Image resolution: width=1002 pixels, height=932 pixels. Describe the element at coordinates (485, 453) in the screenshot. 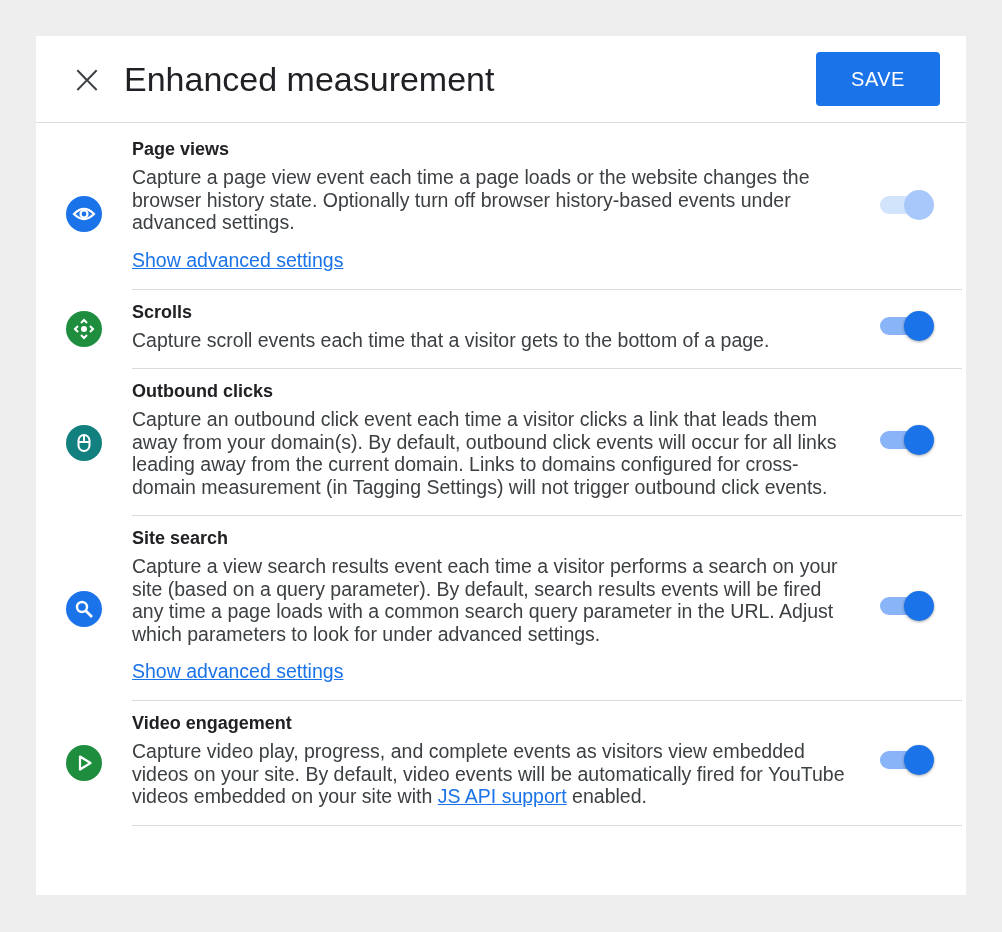

I see `setting-description: Capture an outbound click event each time a visitor clicks a link that leads them away from your domain(s). By default, outbound click events will occur for all links leading away from the current domain. Links to domains configured for cross-domain measurement (in Tagging Settings) will not trigger outbound click events.` at that location.